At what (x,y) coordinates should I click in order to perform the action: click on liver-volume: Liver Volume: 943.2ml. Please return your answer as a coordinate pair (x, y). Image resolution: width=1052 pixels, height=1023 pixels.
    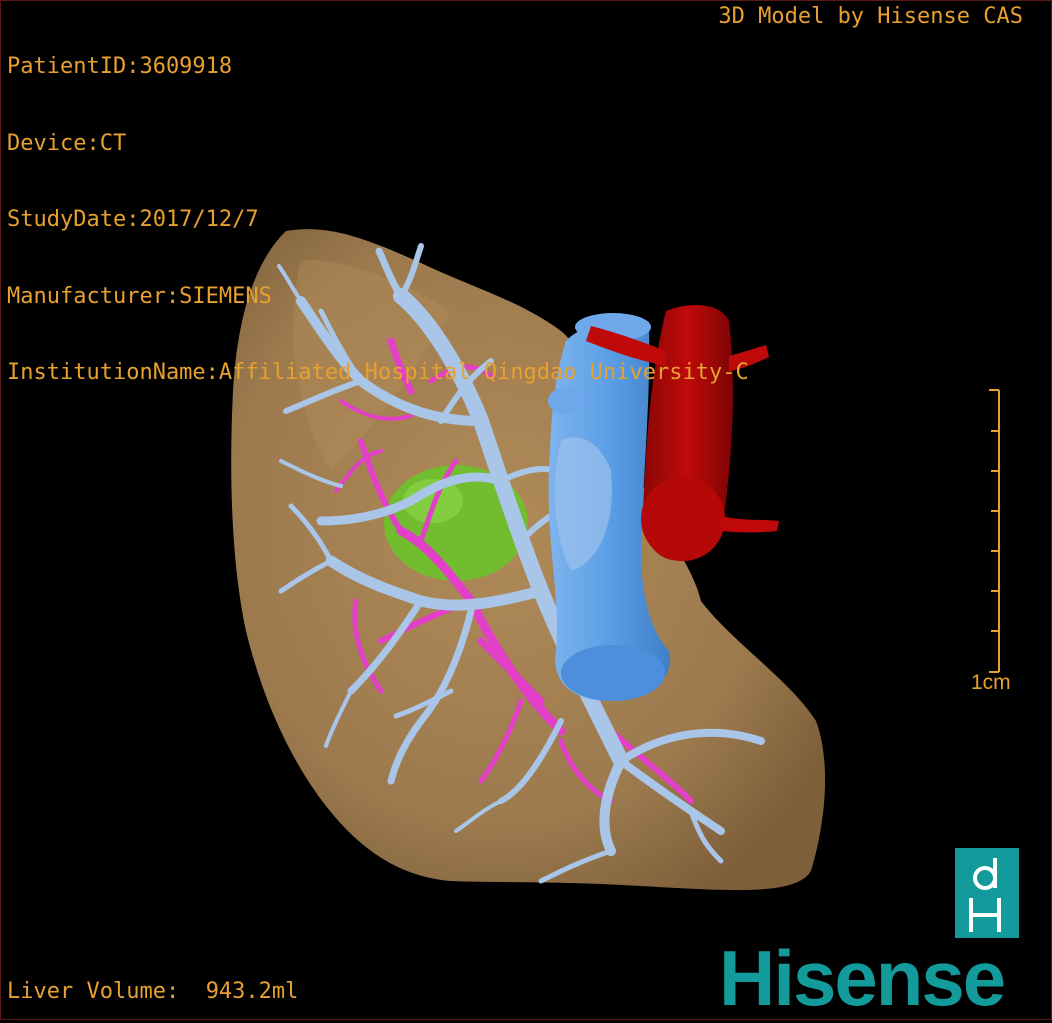
    Looking at the image, I should click on (152, 992).